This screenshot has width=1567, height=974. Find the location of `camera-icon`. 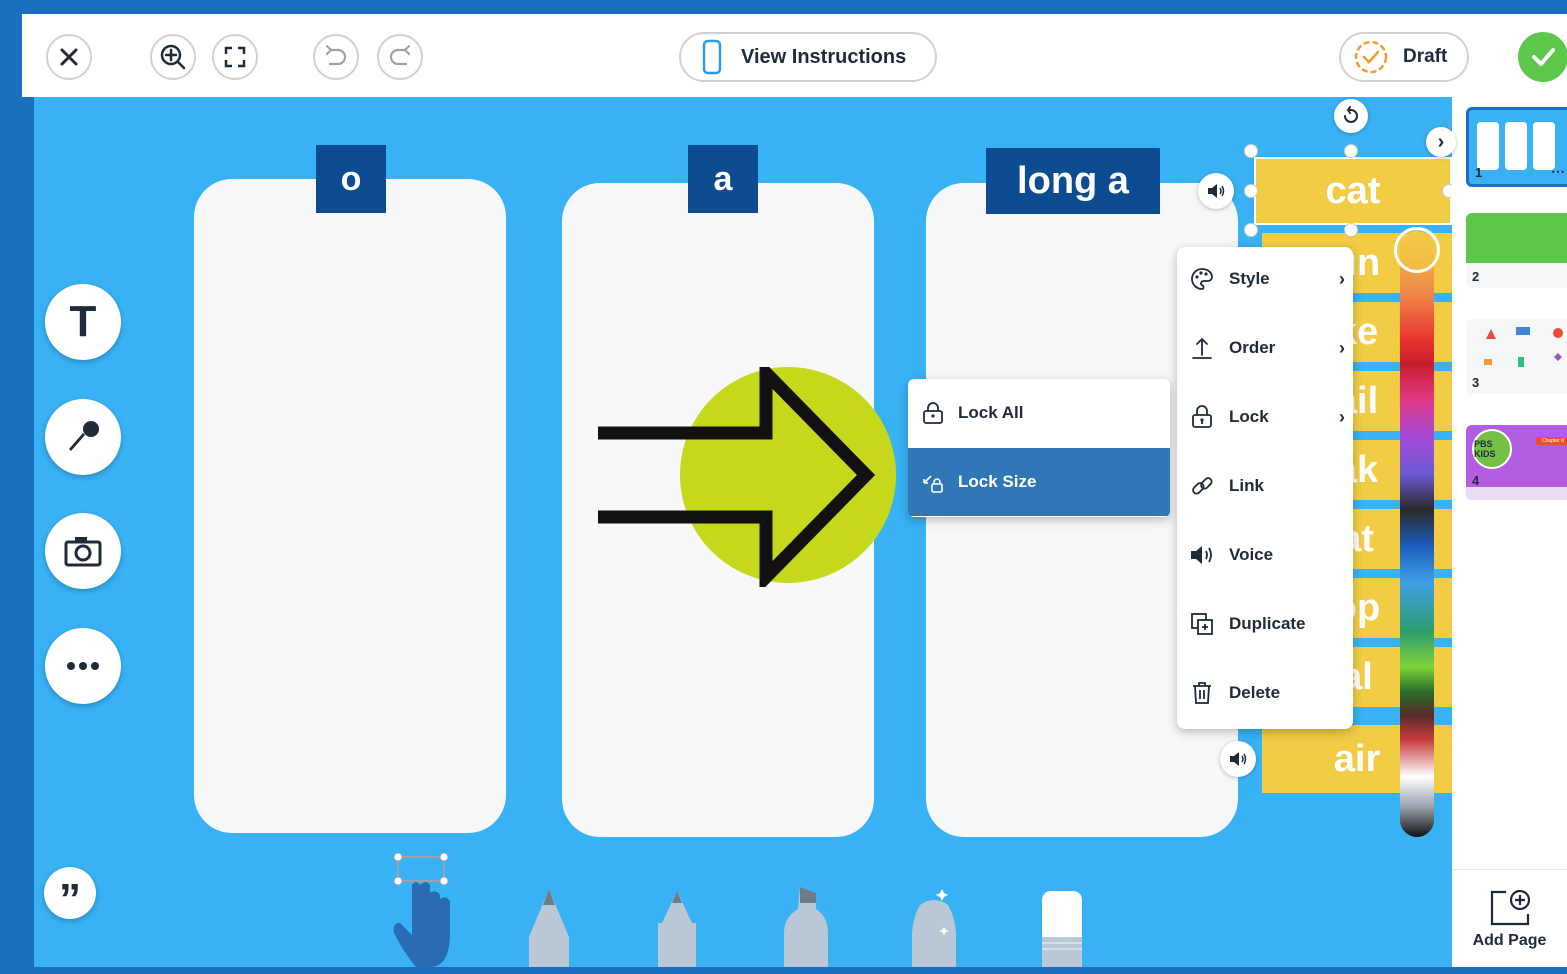

camera-icon is located at coordinates (83, 552).